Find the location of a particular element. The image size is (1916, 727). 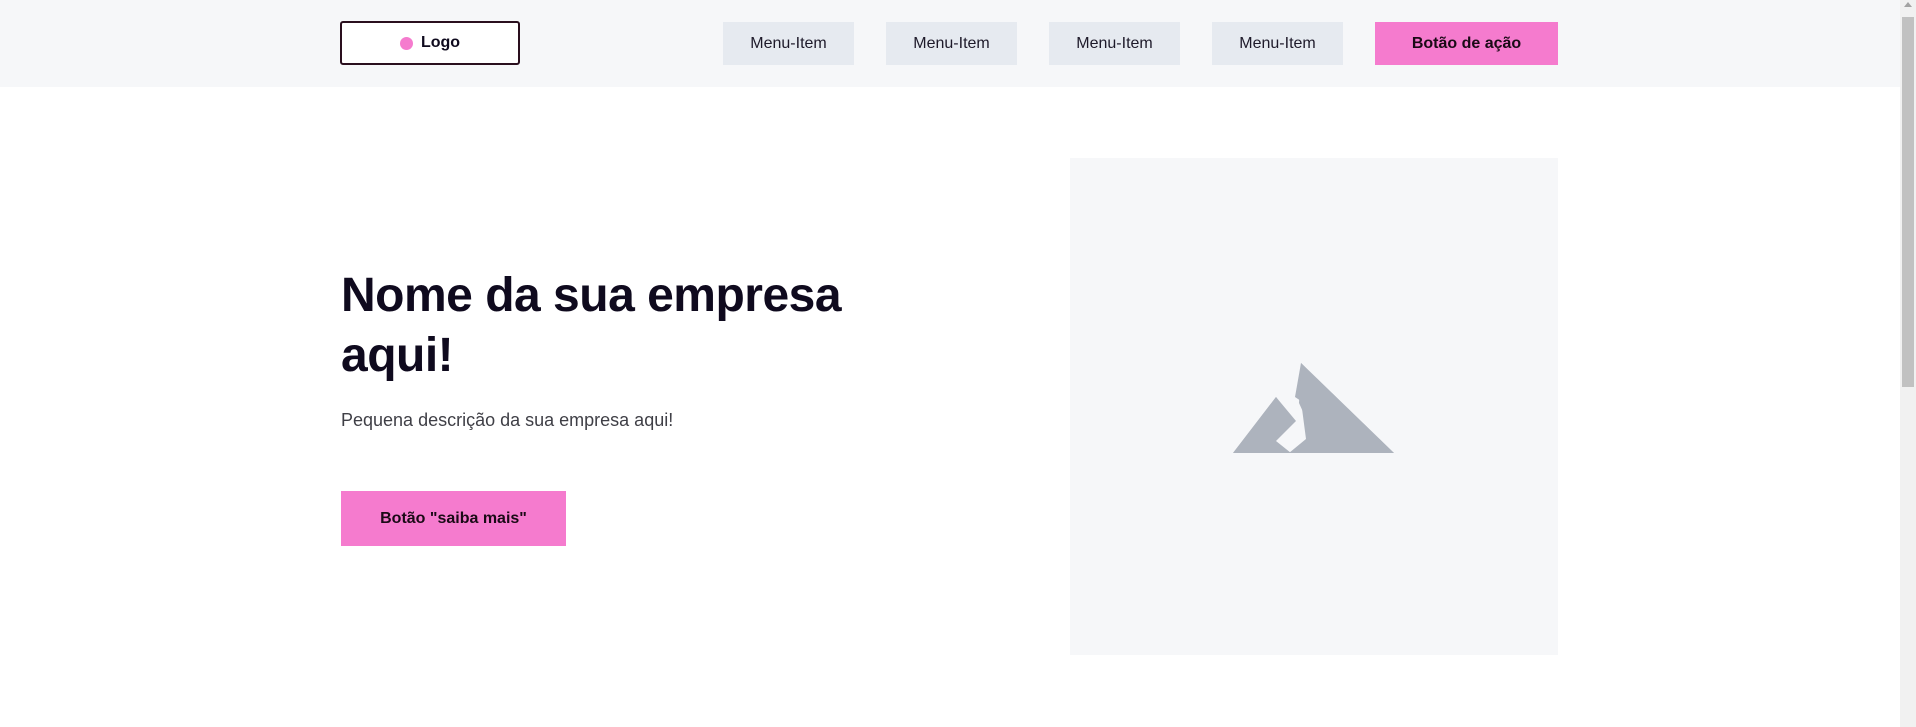

image-mountain-icon is located at coordinates (1313, 408).